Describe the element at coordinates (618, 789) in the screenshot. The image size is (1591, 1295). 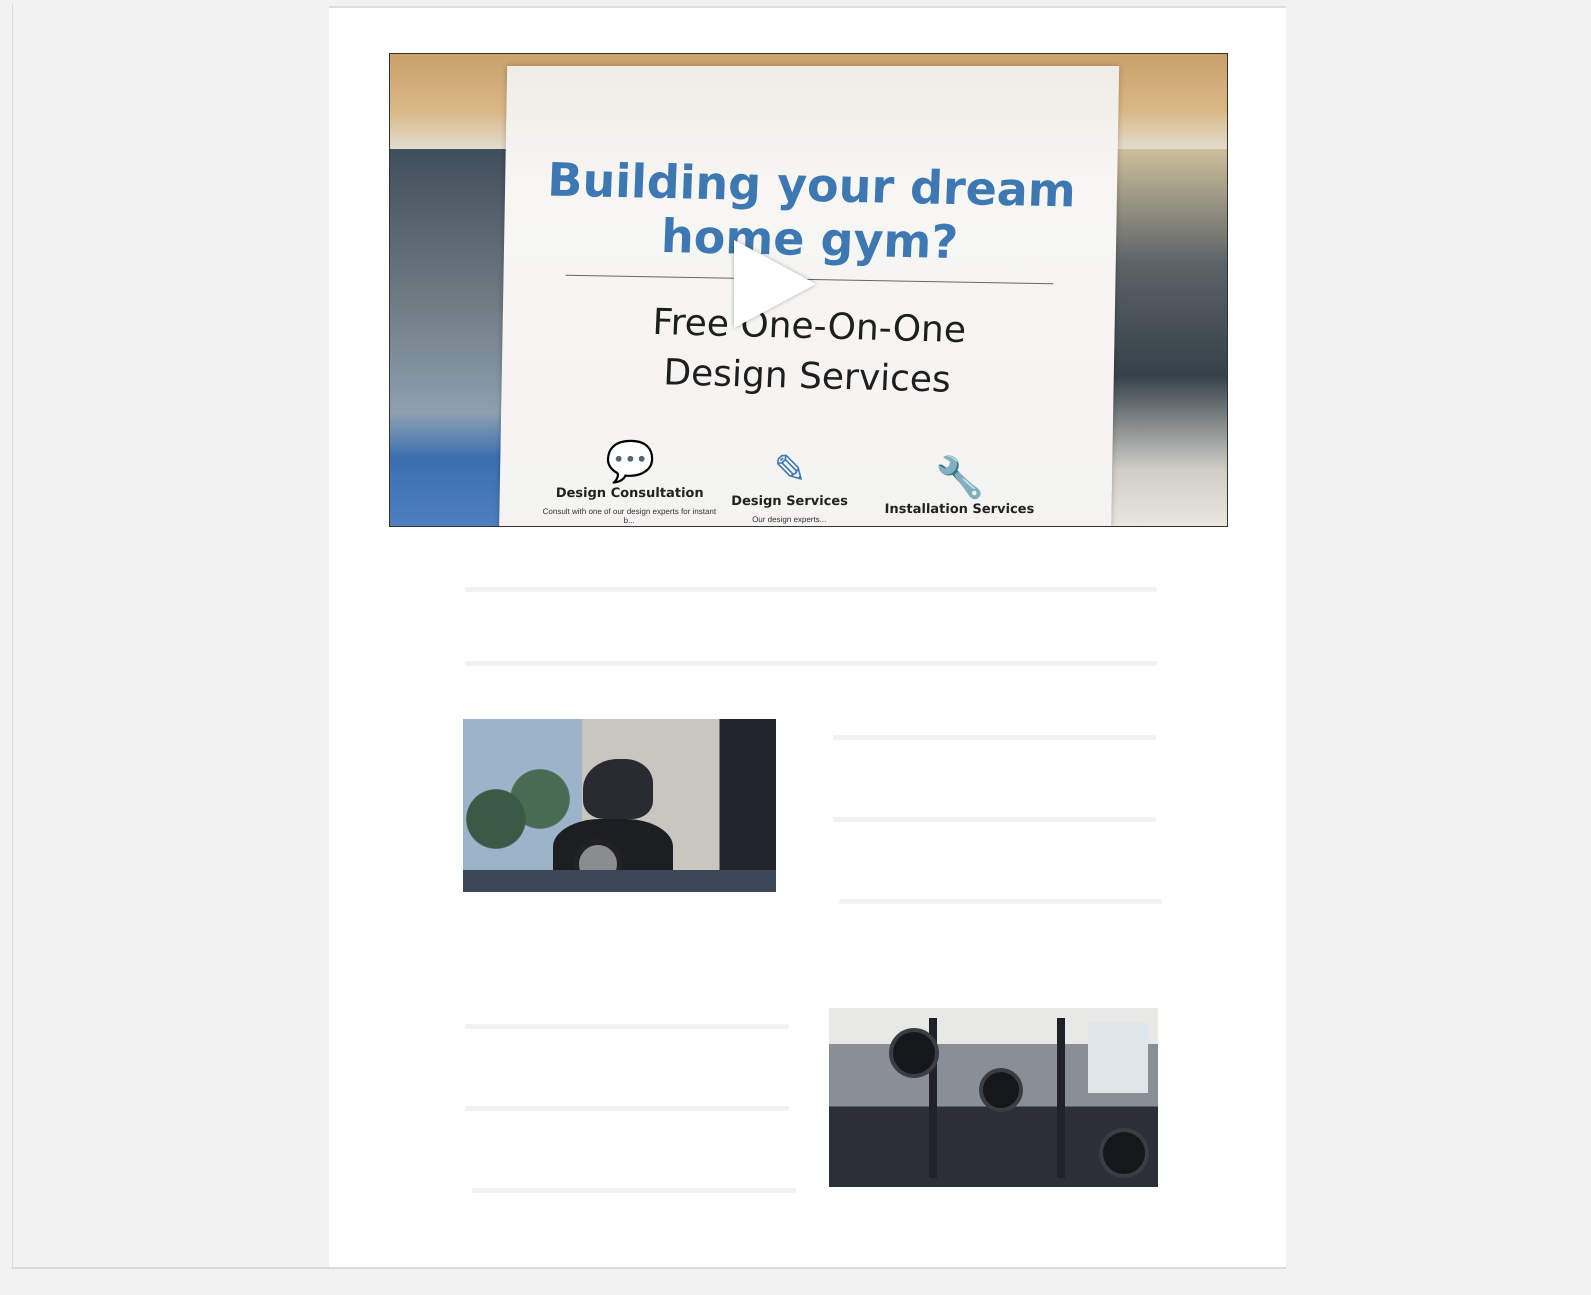
I see `rider-shape` at that location.